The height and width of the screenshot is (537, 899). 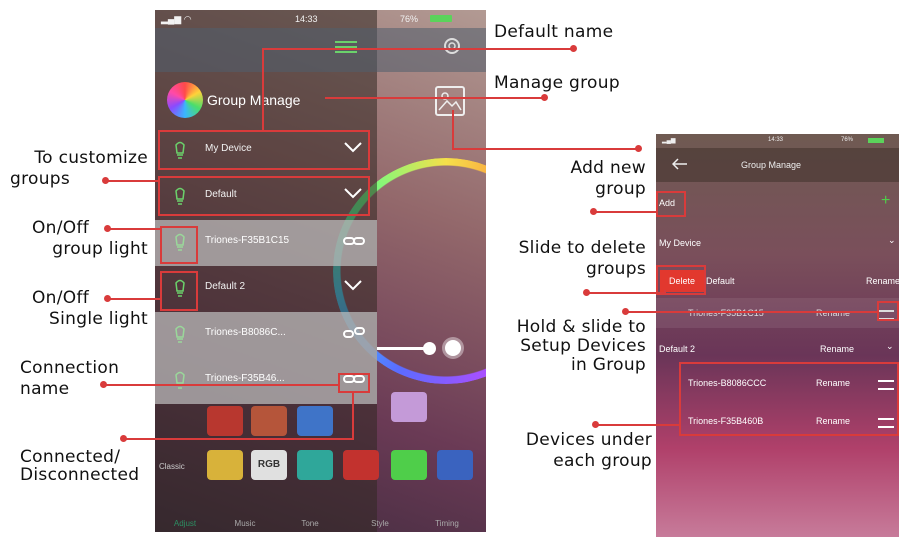 I want to click on callout-line: Devices under, so click(x=588, y=440).